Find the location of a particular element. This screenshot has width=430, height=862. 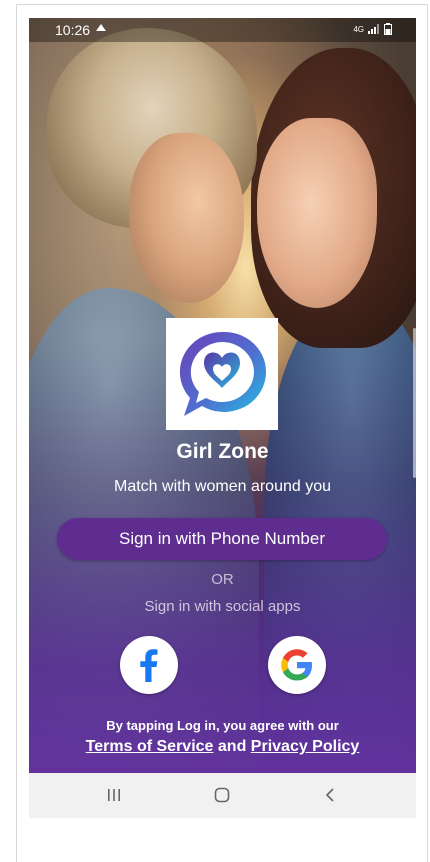

cloud-icon is located at coordinates (101, 27).